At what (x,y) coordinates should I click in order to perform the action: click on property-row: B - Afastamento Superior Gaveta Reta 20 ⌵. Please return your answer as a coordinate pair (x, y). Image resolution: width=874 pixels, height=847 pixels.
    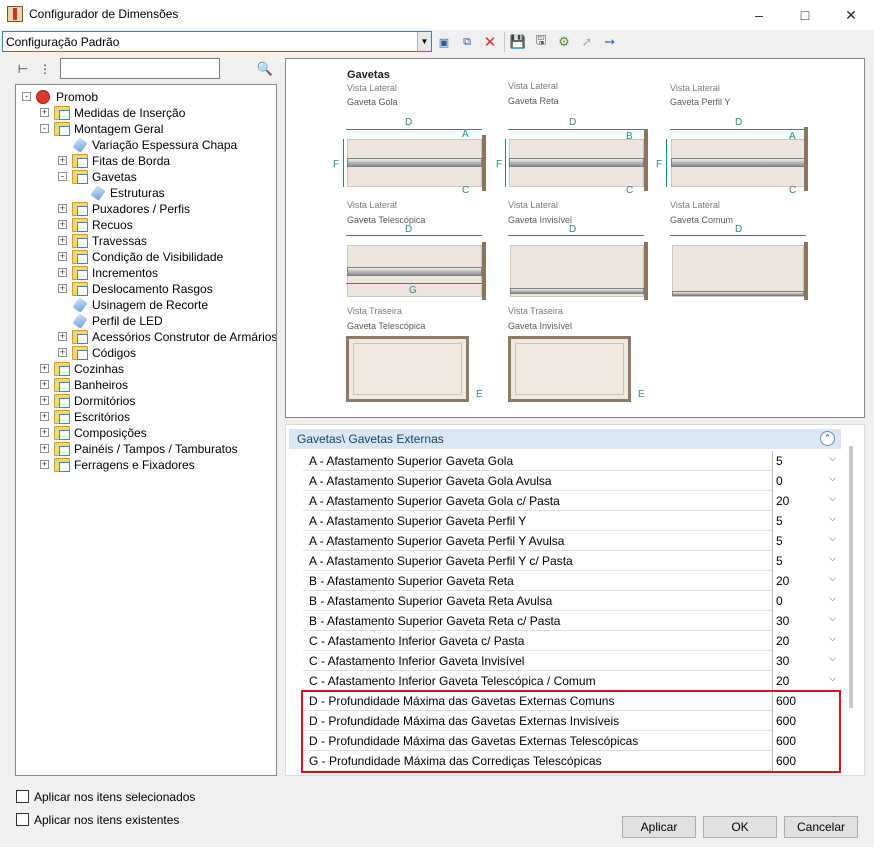
    Looking at the image, I should click on (570, 581).